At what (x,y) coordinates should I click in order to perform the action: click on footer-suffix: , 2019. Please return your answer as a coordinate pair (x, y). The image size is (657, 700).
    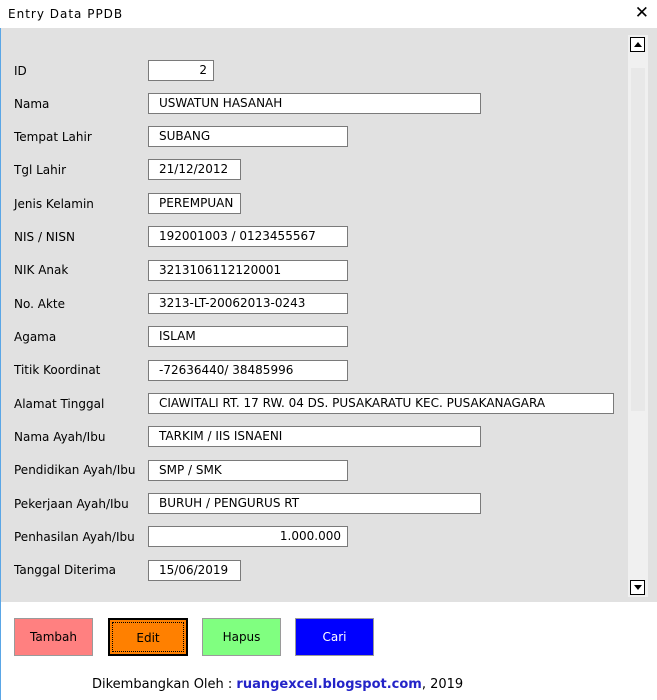
    Looking at the image, I should click on (442, 684).